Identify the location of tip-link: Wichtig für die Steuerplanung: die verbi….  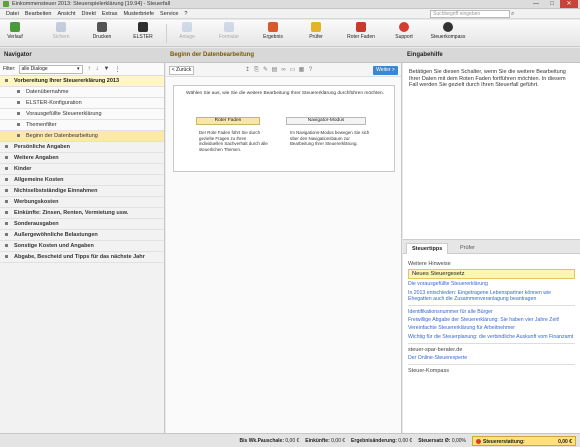
(491, 337).